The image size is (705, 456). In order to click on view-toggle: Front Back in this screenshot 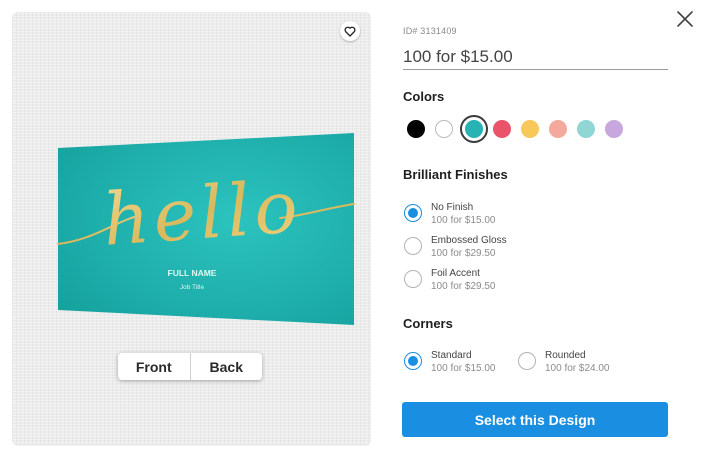, I will do `click(190, 366)`.